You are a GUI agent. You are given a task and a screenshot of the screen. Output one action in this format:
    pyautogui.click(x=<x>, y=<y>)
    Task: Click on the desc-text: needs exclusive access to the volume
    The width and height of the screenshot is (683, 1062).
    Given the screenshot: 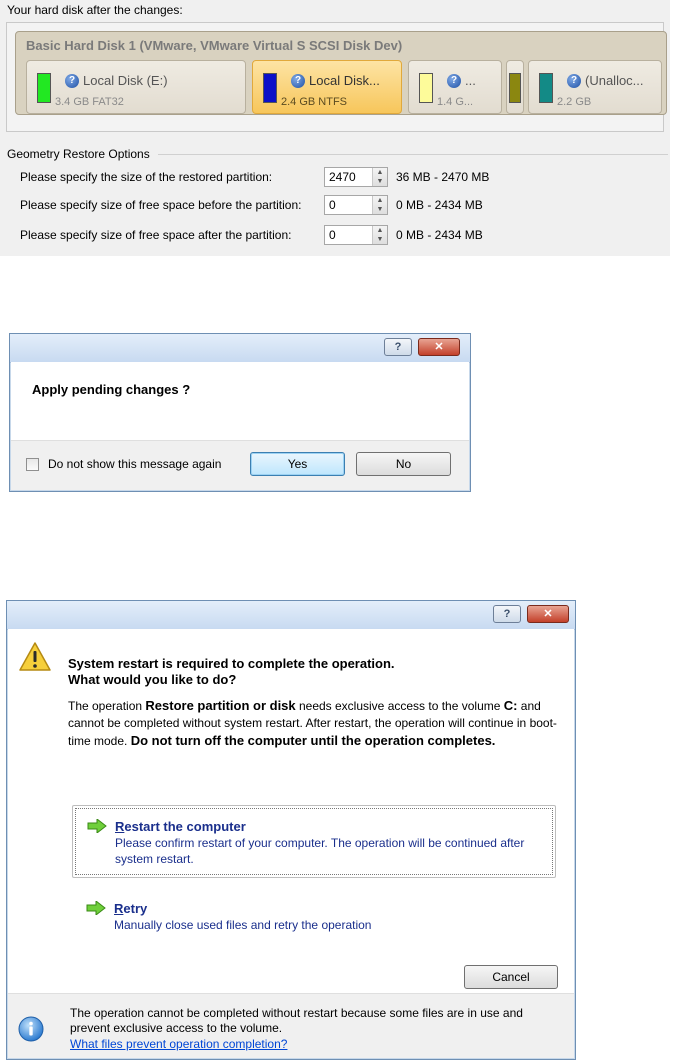 What is the action you would take?
    pyautogui.click(x=399, y=706)
    